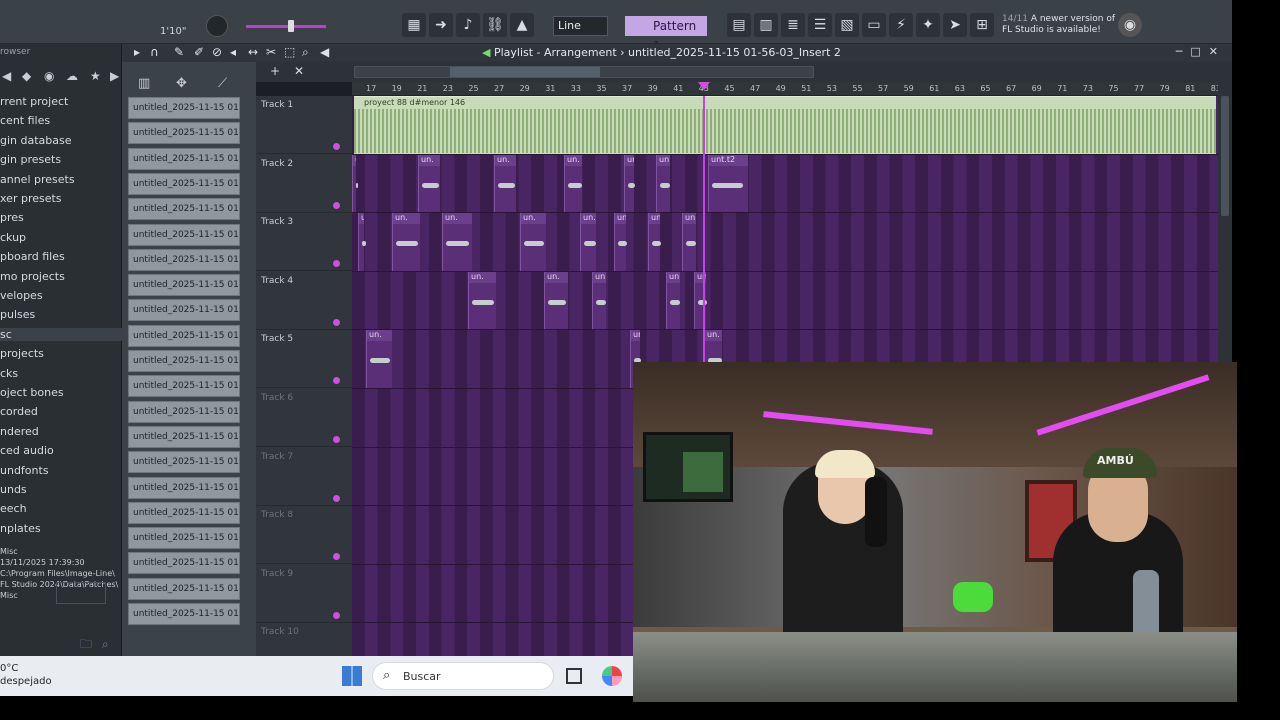  I want to click on wizard-icon: ✦, so click(928, 25).